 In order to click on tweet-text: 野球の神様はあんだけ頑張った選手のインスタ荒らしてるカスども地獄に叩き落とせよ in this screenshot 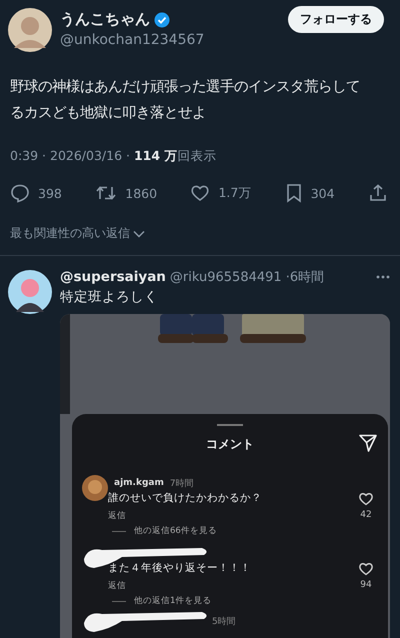, I will do `click(185, 100)`.